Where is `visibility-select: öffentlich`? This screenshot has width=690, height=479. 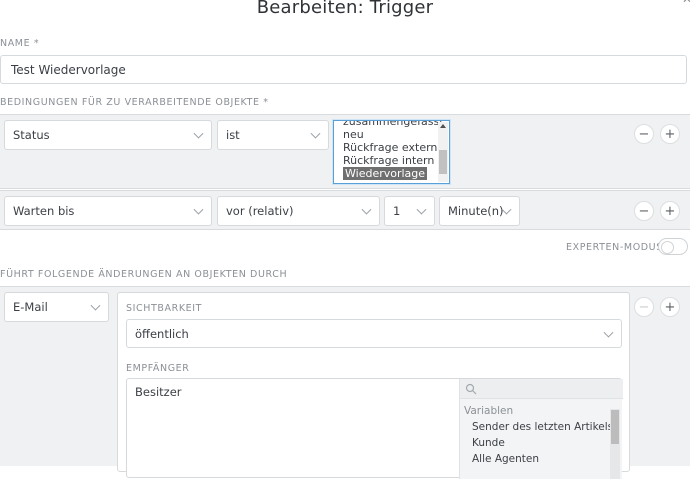
visibility-select: öffentlich is located at coordinates (374, 333).